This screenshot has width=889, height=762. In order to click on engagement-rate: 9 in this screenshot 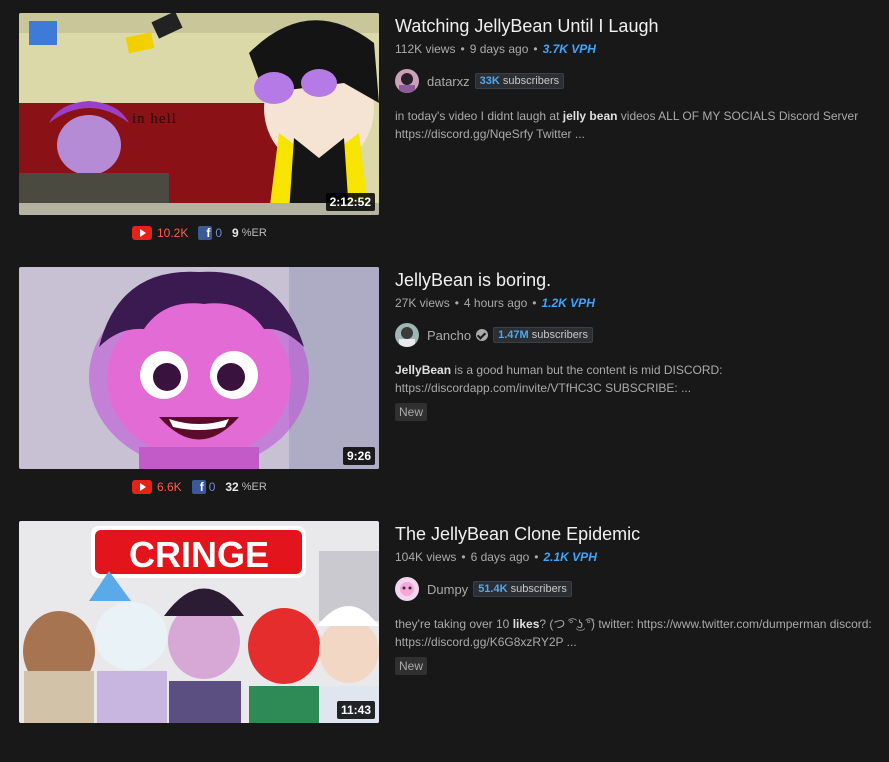, I will do `click(235, 233)`.